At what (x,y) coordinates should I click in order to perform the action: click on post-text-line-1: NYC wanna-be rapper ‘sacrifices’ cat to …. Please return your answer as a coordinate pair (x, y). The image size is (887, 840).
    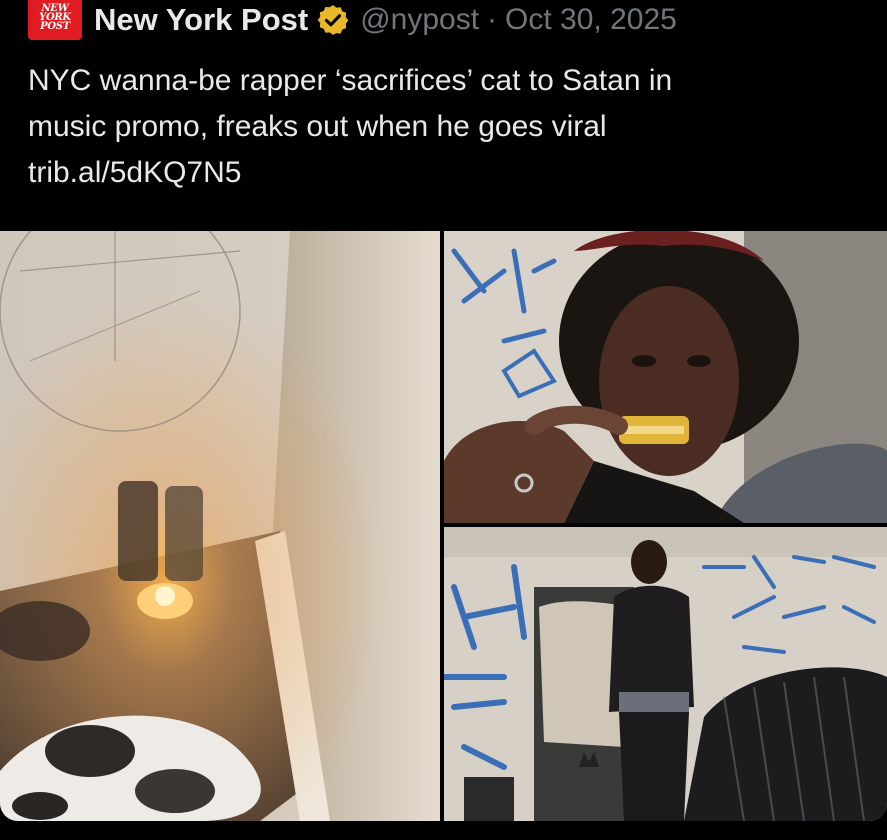
    Looking at the image, I should click on (350, 80).